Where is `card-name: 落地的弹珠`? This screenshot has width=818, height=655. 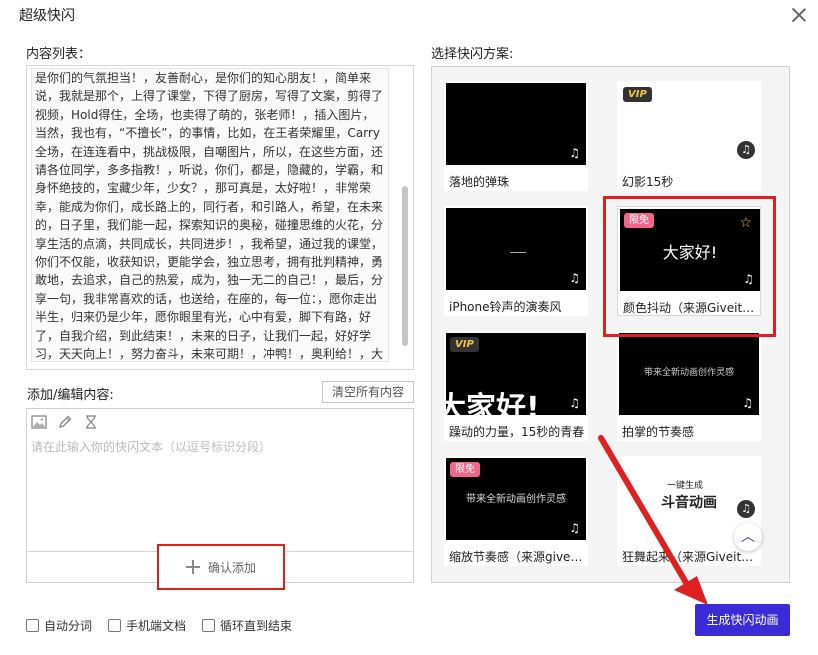
card-name: 落地的弹珠 is located at coordinates (479, 182).